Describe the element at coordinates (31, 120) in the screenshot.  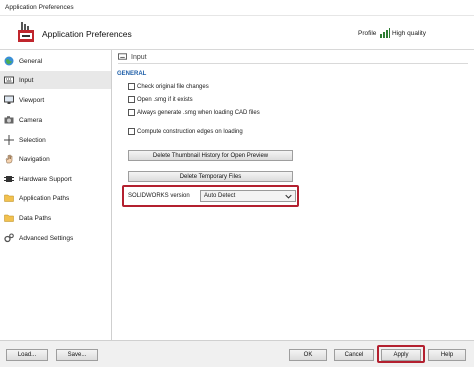
I see `sidebar-item-label: Camera` at that location.